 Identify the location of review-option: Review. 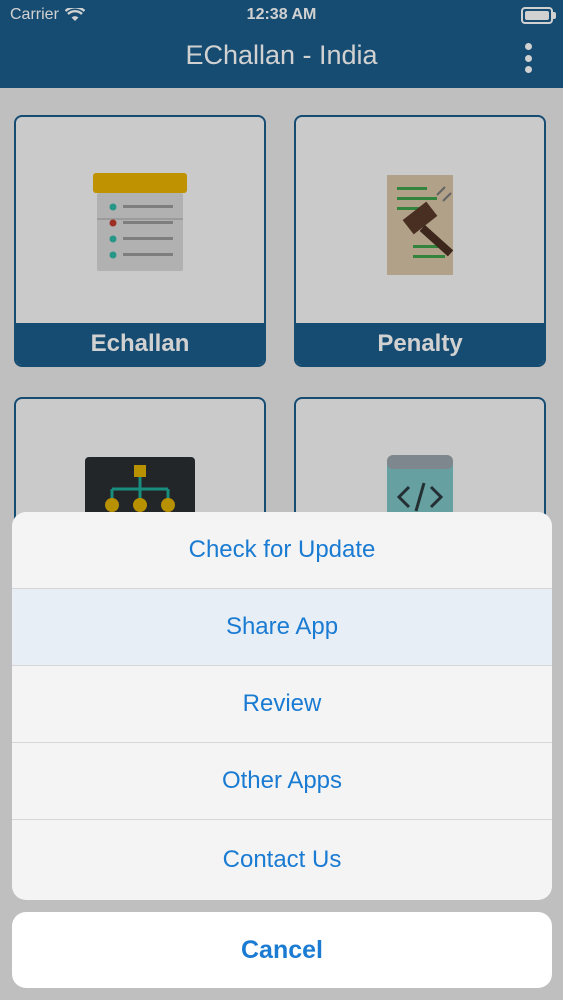
(282, 704).